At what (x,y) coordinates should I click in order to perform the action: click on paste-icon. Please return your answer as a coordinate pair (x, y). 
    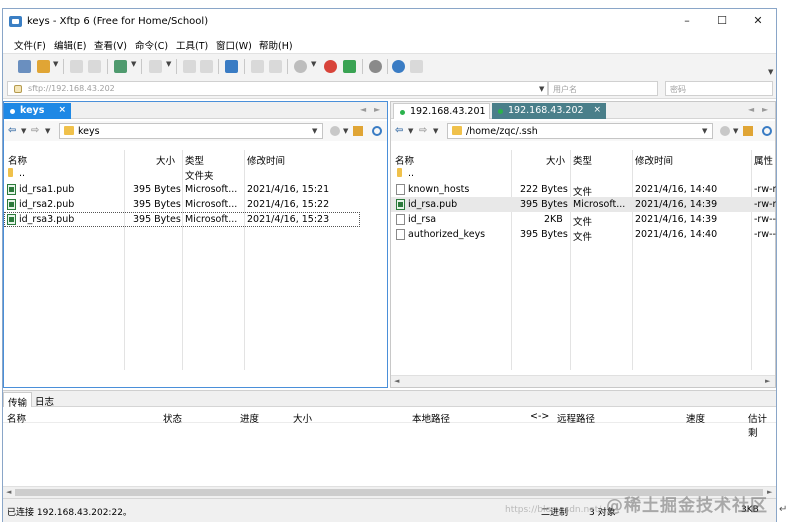
    Looking at the image, I should click on (206, 66).